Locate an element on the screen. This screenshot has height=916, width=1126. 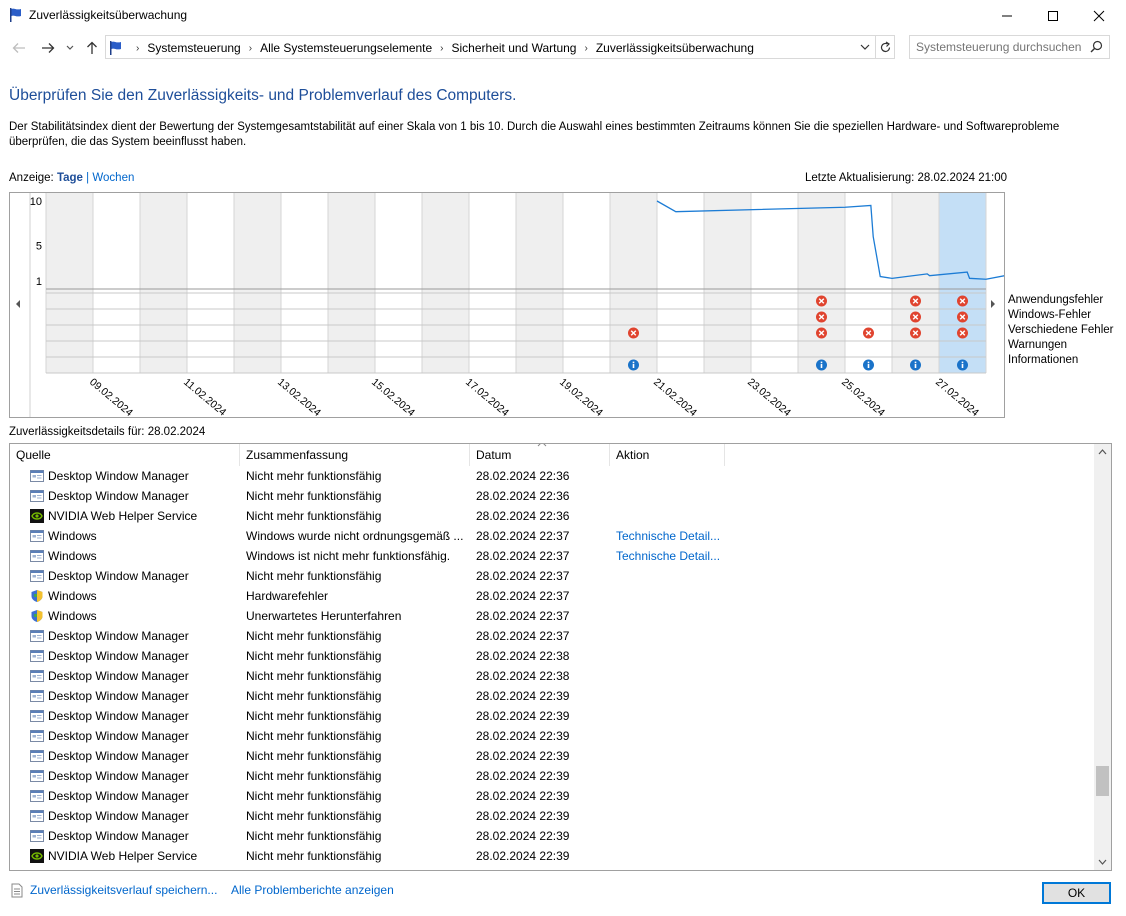
summary-cell: Hardwarefehler is located at coordinates (287, 596).